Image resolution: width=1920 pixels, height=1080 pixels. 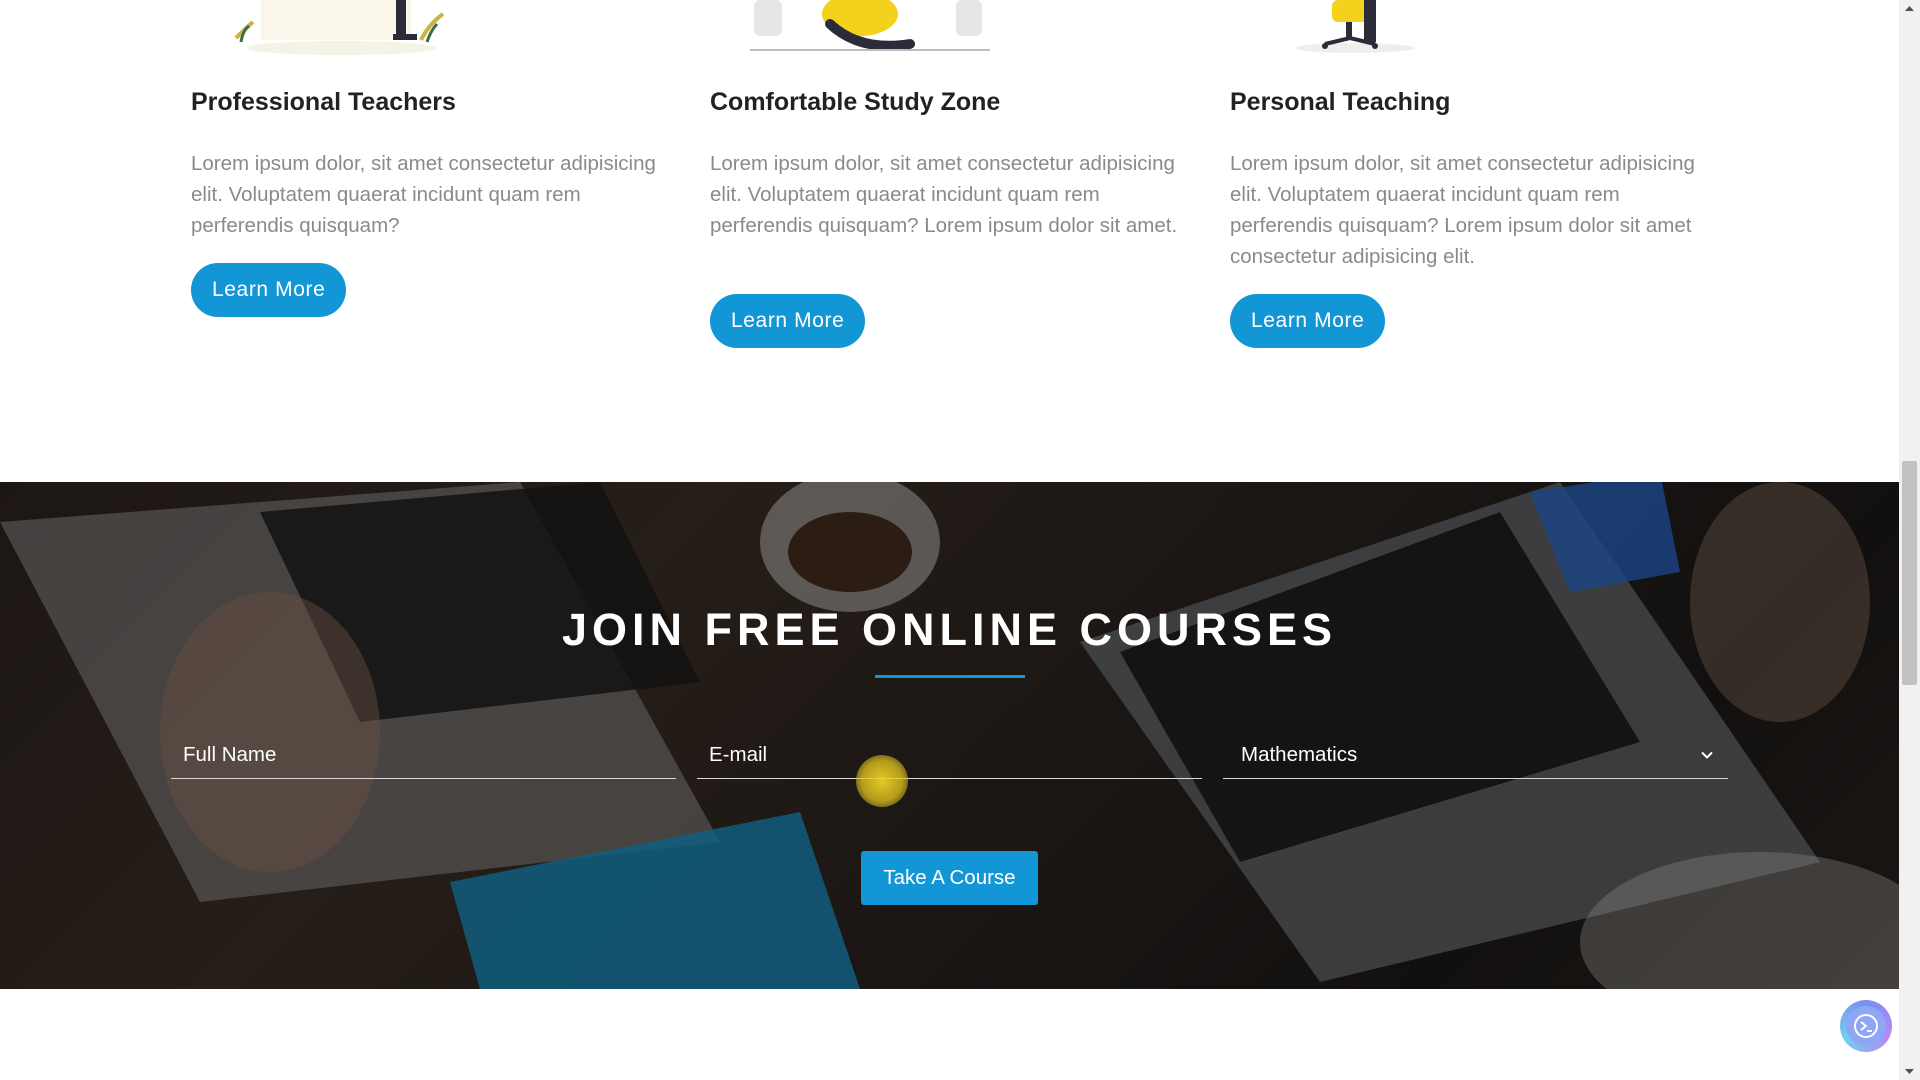 I want to click on scrollbar-thumb, so click(x=1909, y=573).